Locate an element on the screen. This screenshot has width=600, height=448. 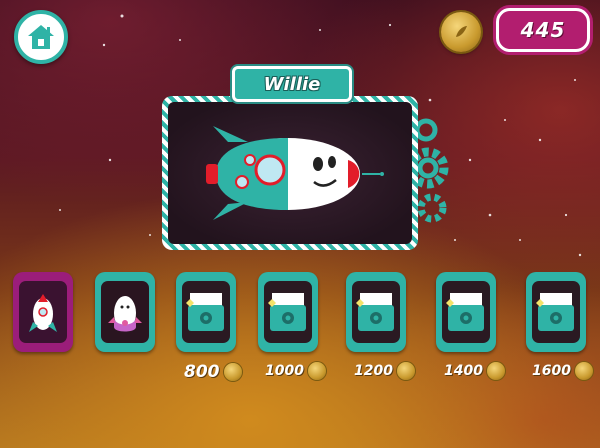
price-value: 1200 is located at coordinates (373, 371).